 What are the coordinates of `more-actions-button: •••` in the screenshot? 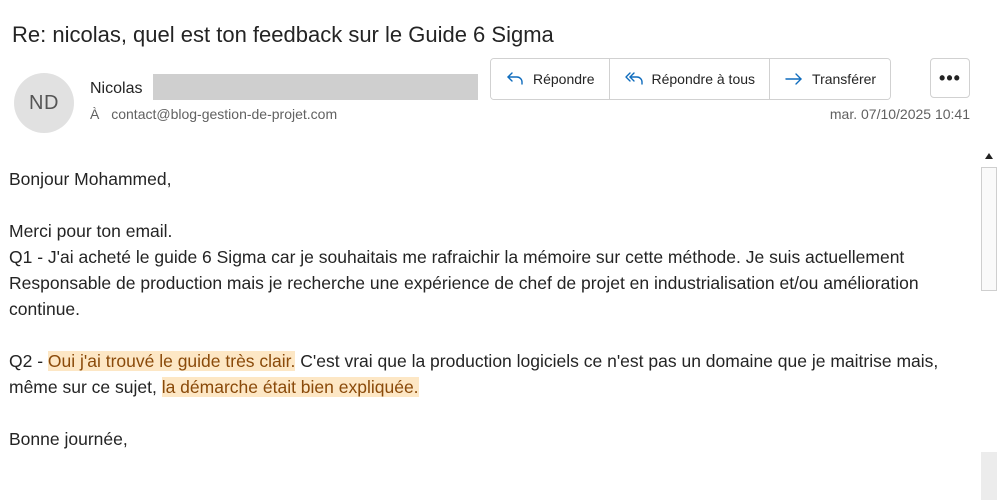 It's located at (950, 78).